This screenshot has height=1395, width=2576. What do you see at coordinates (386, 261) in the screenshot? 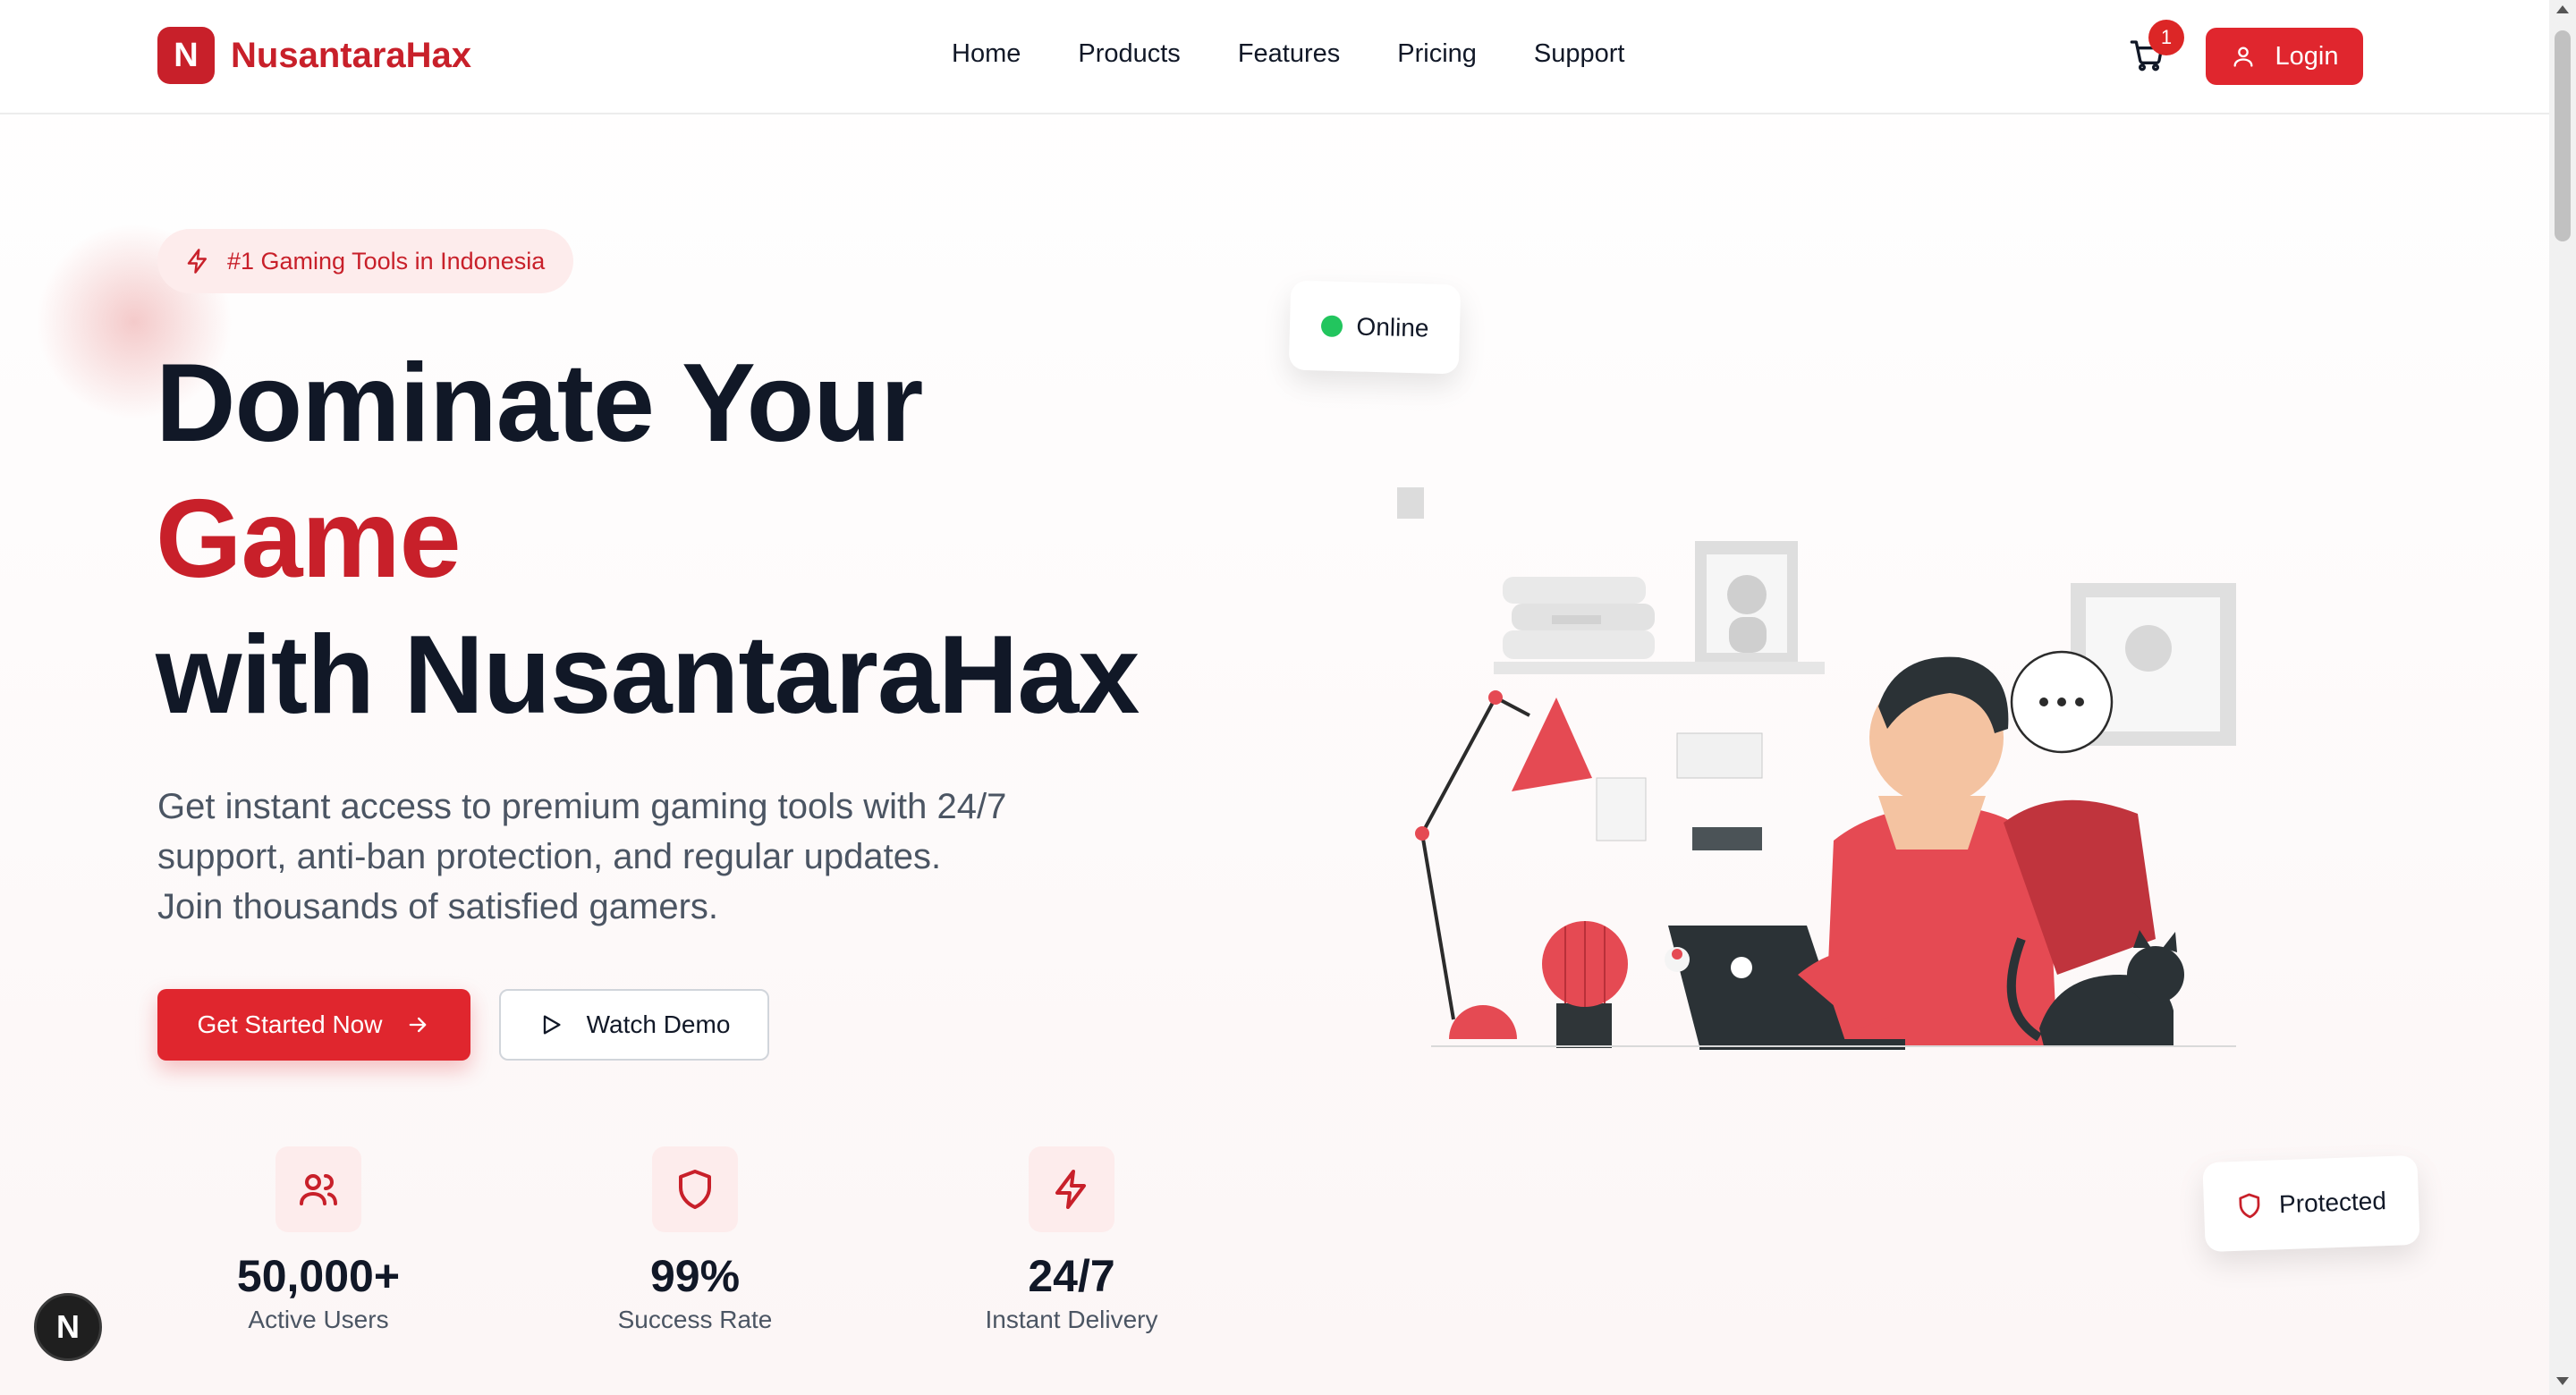
I see `hero-badge-text: #1 Gaming Tools in Indonesia` at bounding box center [386, 261].